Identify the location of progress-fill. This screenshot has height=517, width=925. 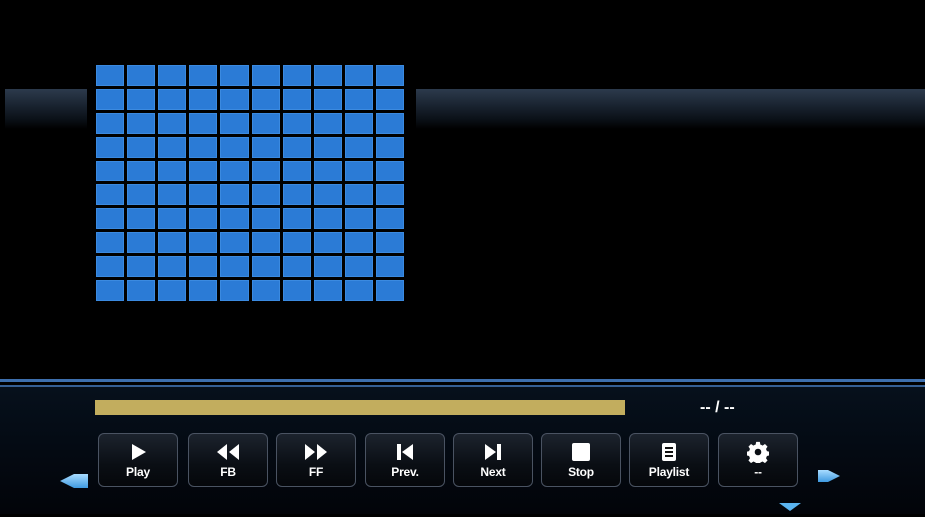
(360, 407).